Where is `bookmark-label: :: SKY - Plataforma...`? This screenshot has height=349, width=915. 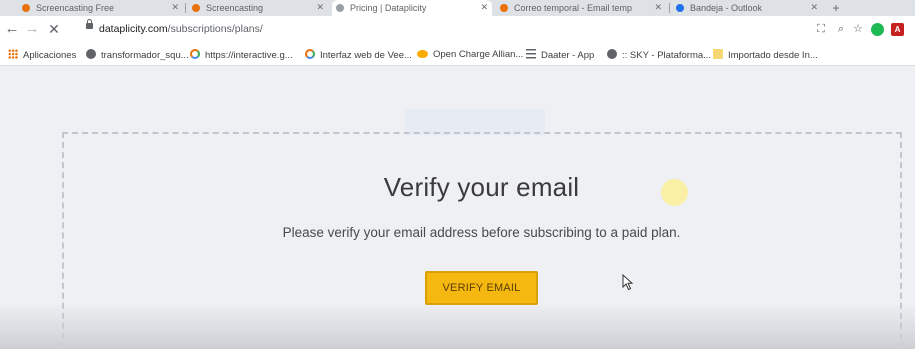
bookmark-label: :: SKY - Plataforma... is located at coordinates (667, 55).